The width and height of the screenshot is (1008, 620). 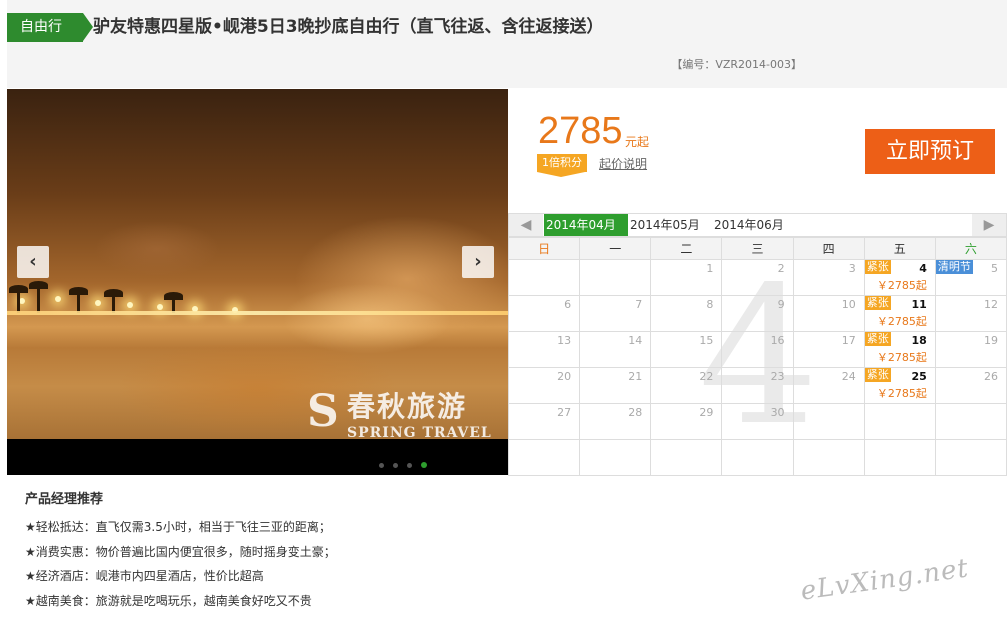 I want to click on calendar-day: 2, so click(x=757, y=277).